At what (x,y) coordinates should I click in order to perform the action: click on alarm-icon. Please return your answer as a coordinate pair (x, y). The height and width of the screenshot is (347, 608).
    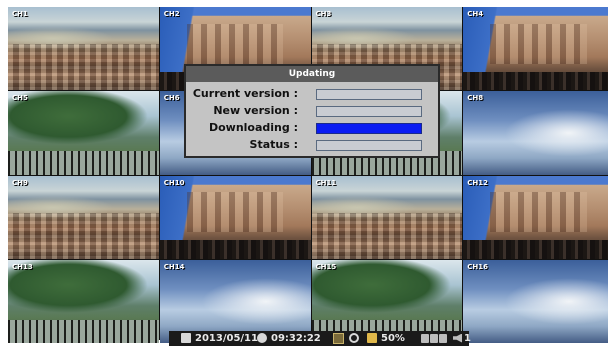
    Looking at the image, I should click on (443, 338).